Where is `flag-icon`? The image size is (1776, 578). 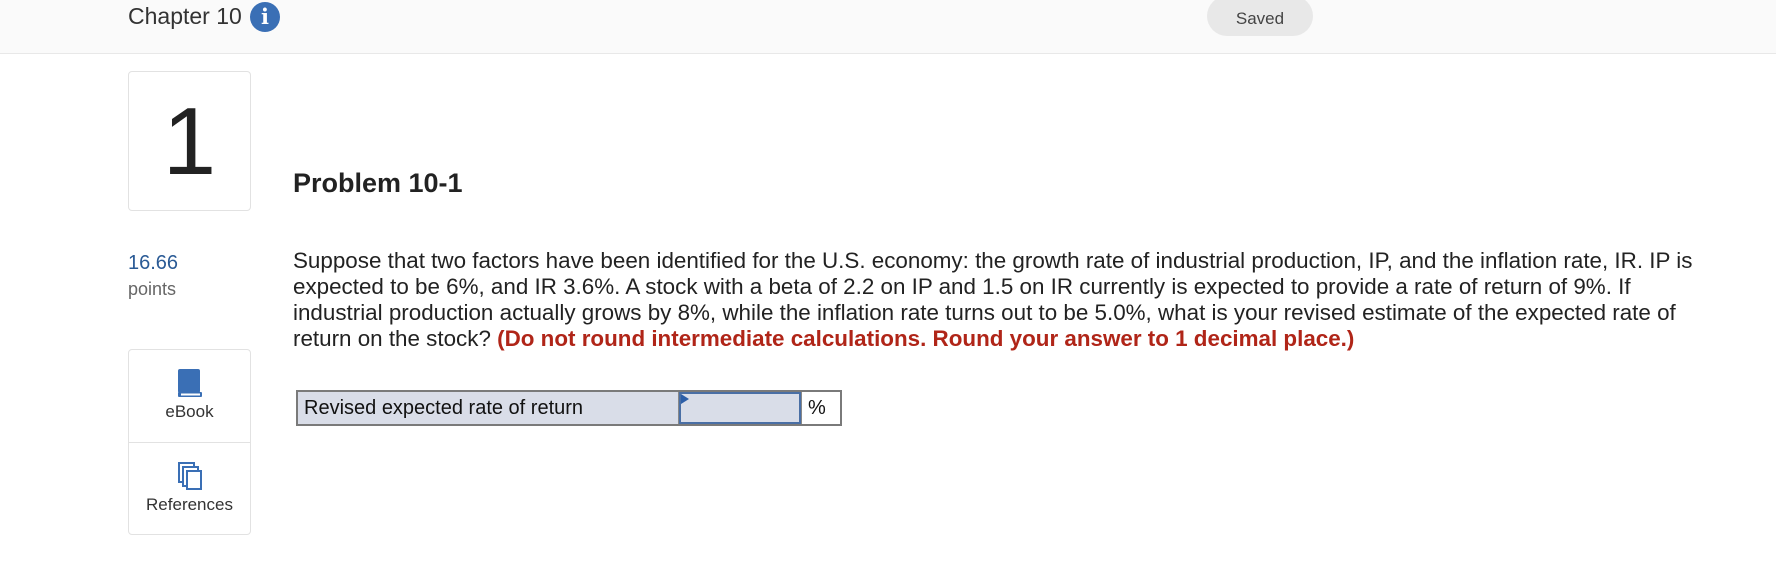
flag-icon is located at coordinates (685, 399).